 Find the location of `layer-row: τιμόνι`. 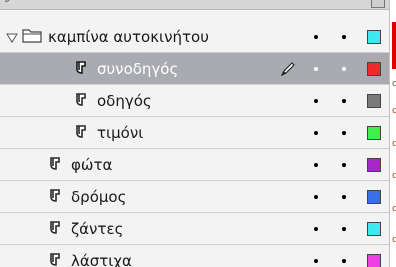

layer-row: τιμόνι is located at coordinates (195, 133).